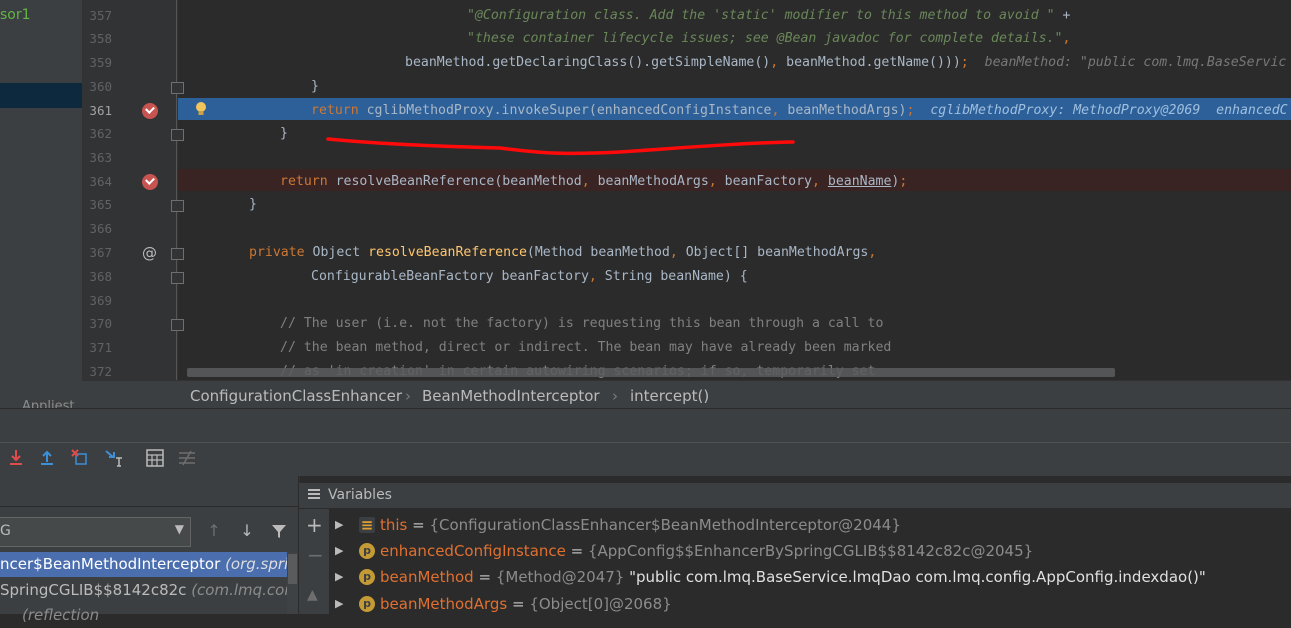  Describe the element at coordinates (100, 133) in the screenshot. I see `line-number: 362` at that location.